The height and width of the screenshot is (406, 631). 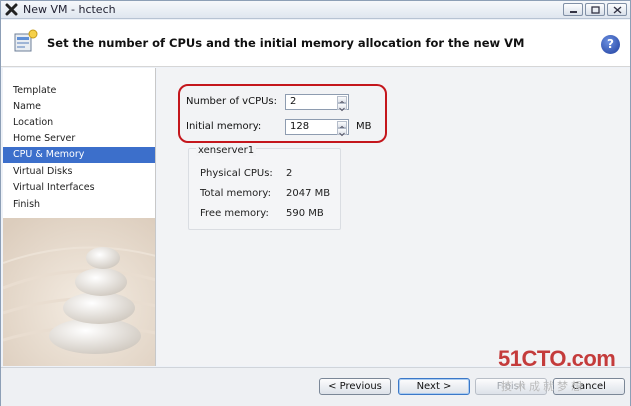 What do you see at coordinates (11, 9) in the screenshot?
I see `xen-x-icon` at bounding box center [11, 9].